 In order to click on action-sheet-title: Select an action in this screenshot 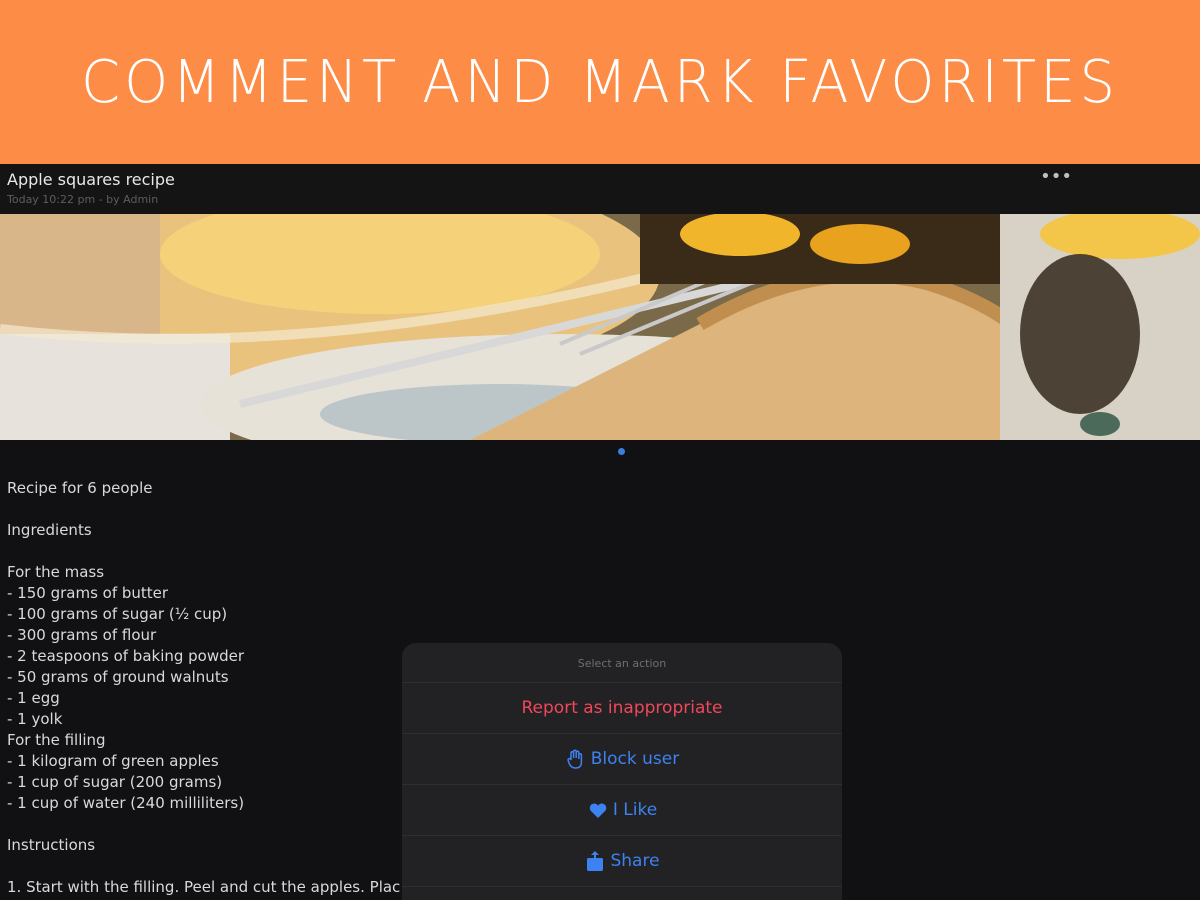, I will do `click(622, 663)`.